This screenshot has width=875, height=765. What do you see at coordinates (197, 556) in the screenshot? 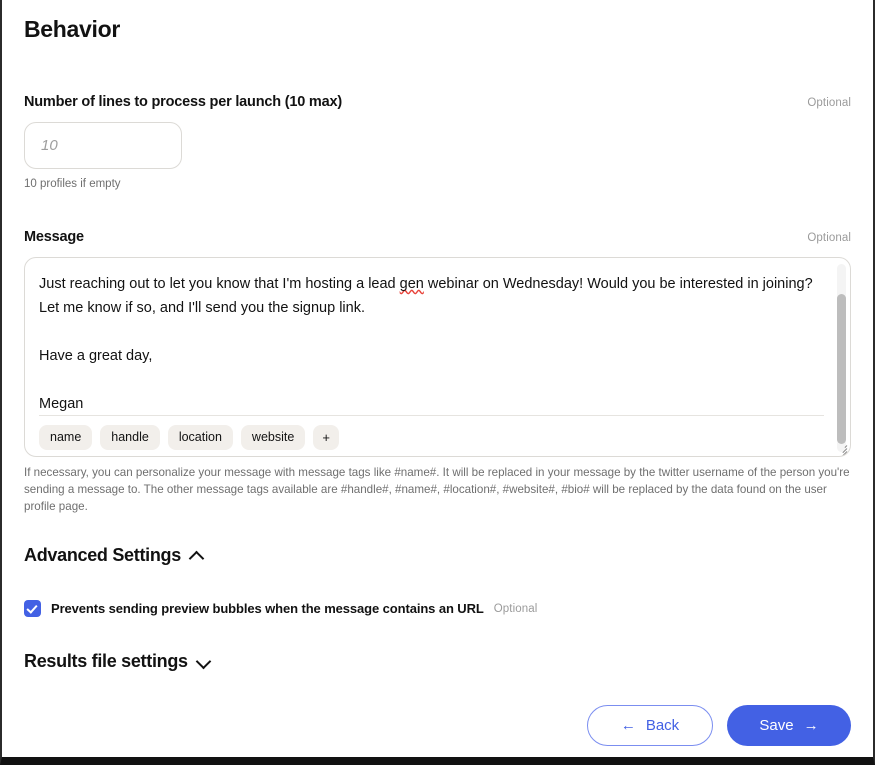
I see `chevron-up-icon` at bounding box center [197, 556].